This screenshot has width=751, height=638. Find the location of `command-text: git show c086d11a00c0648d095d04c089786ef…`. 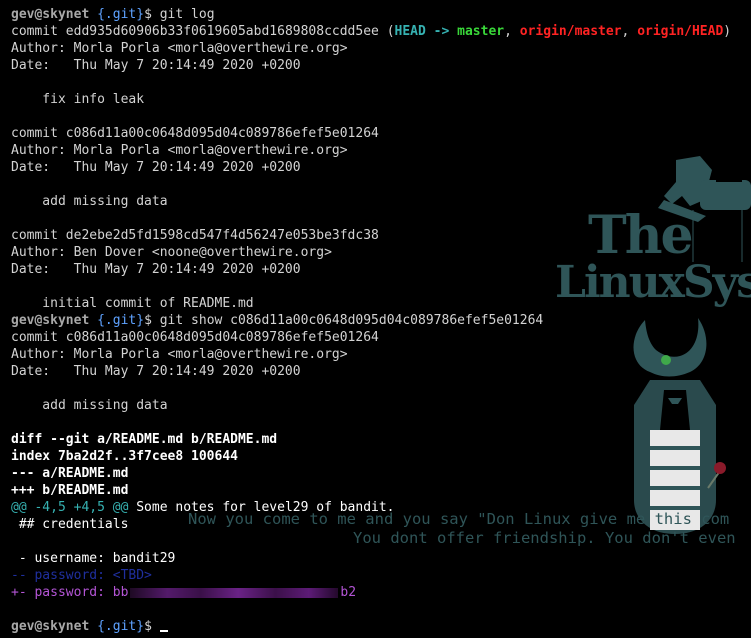

command-text: git show c086d11a00c0648d095d04c089786ef… is located at coordinates (347, 320).